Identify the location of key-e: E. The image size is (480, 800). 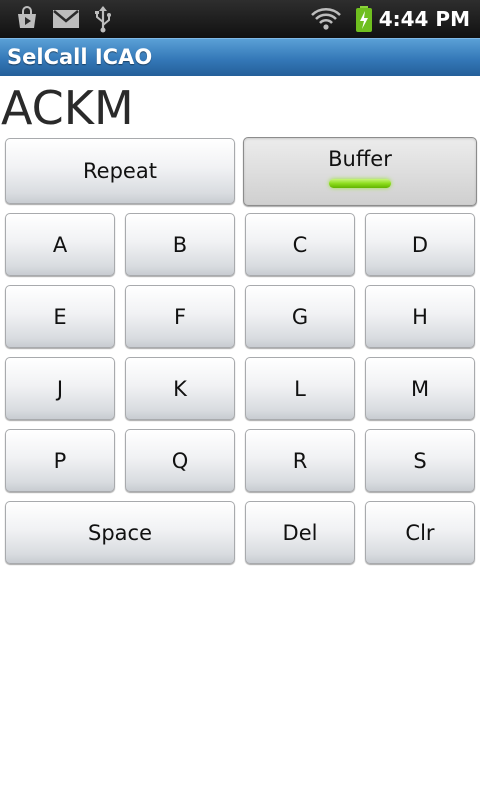
(60, 316).